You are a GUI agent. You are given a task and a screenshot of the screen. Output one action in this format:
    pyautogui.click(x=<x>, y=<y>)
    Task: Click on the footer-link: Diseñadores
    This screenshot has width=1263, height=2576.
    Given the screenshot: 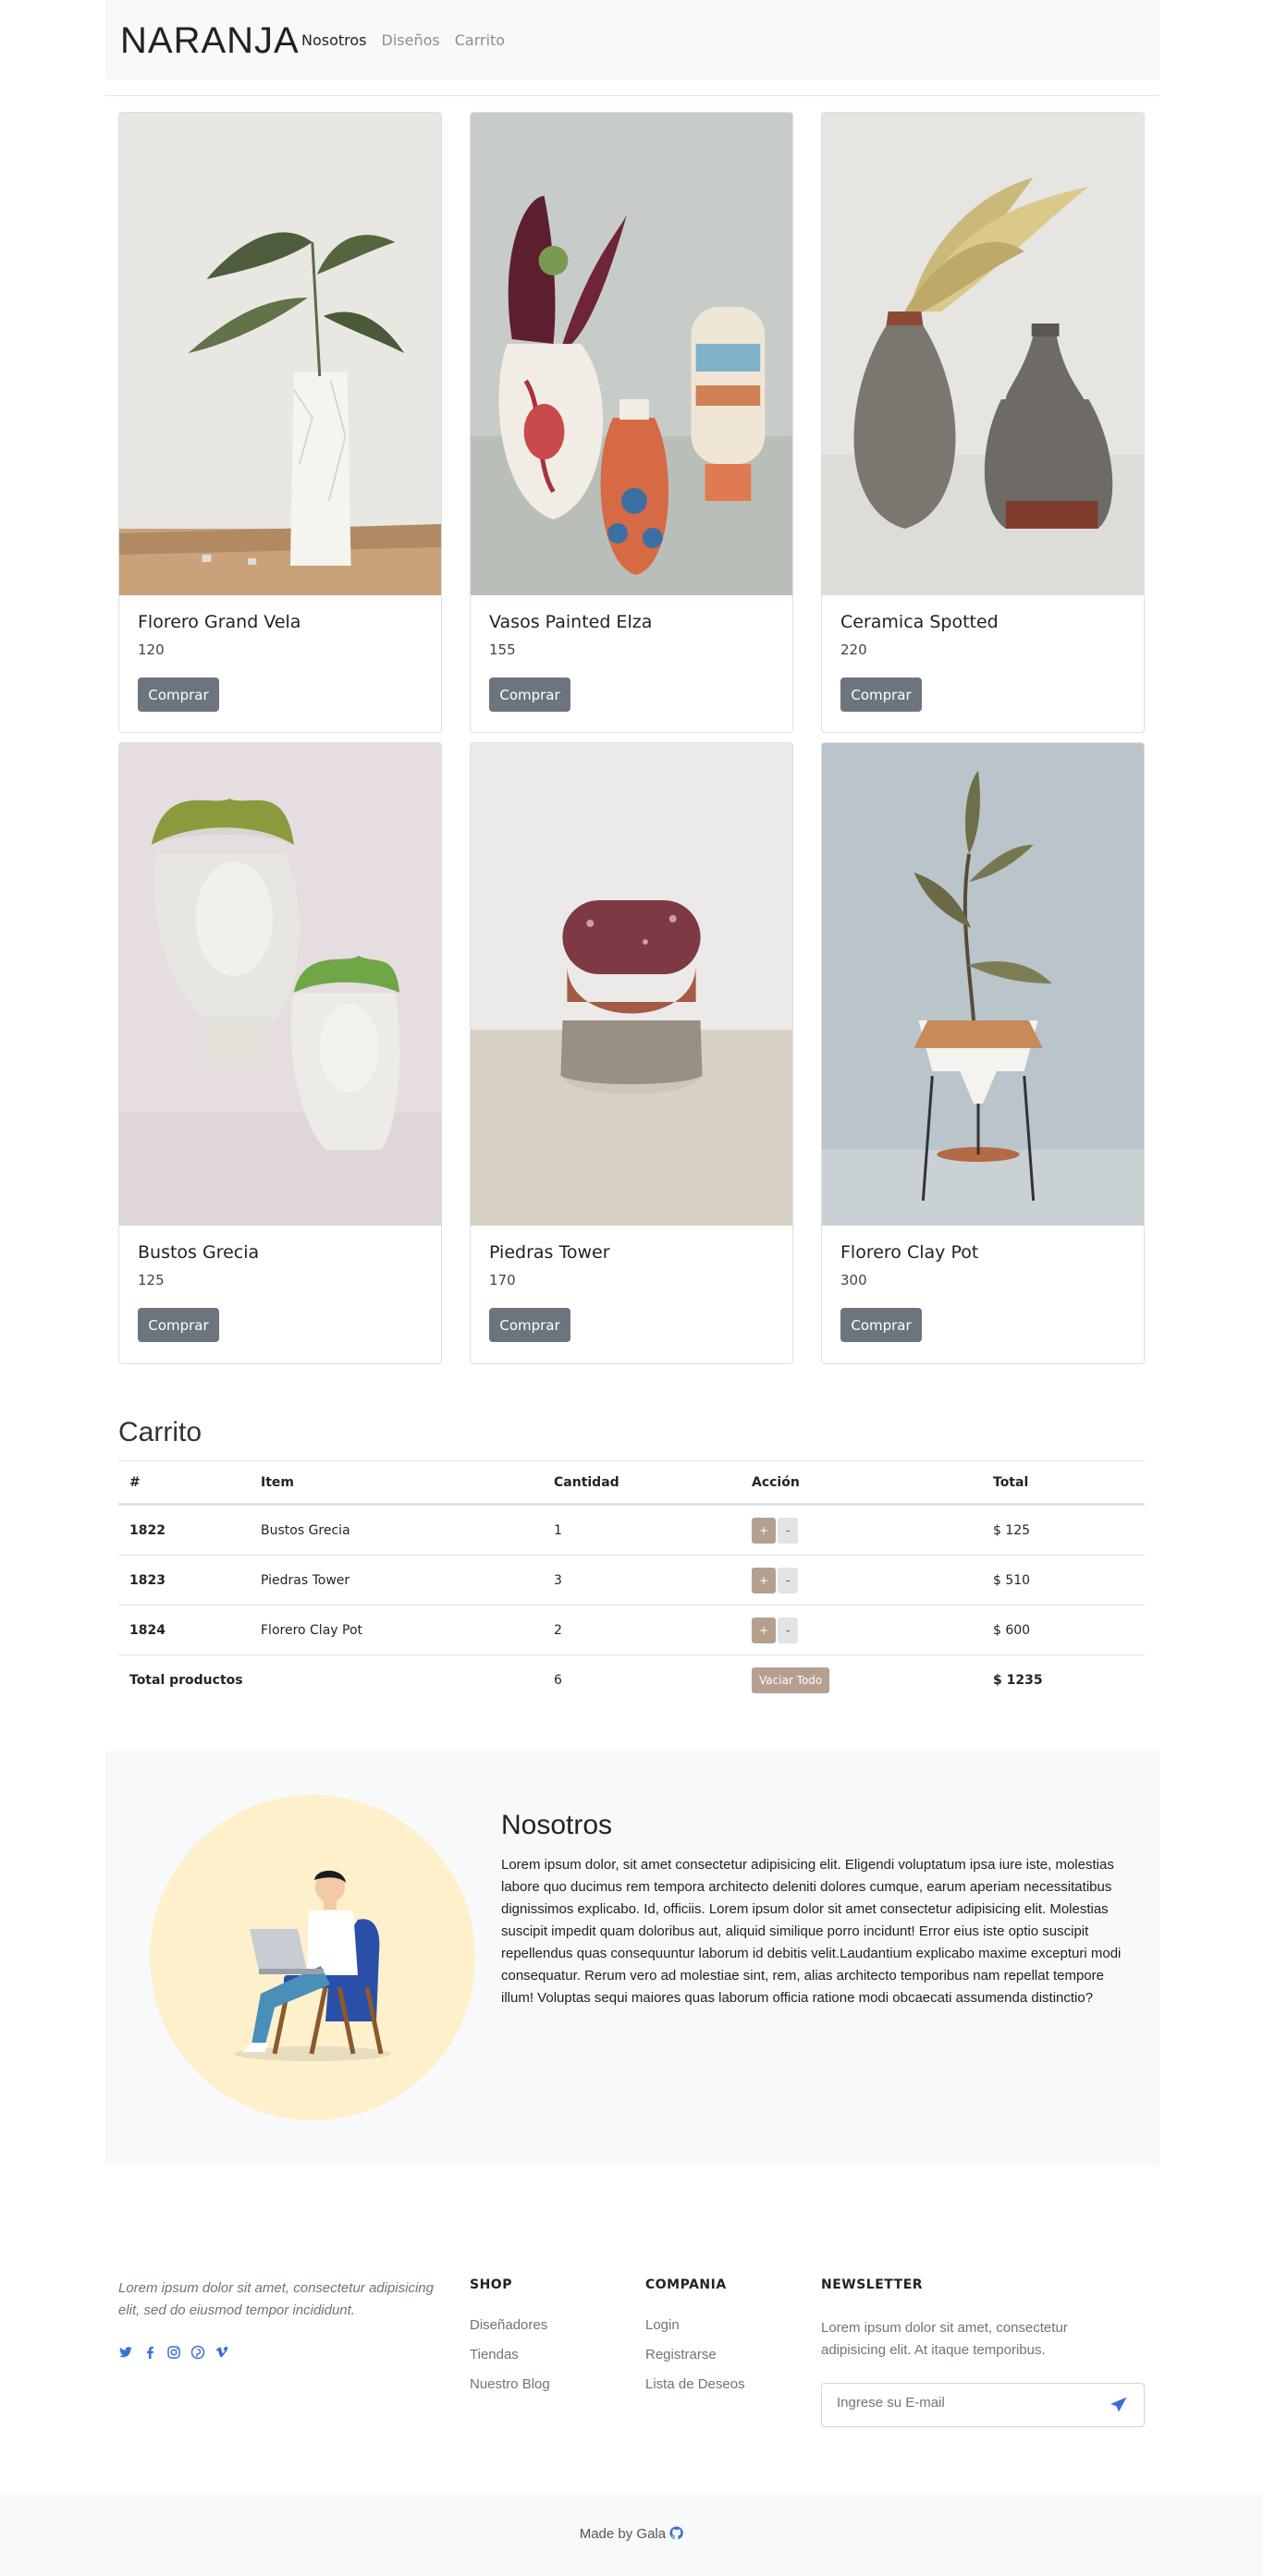 What is the action you would take?
    pyautogui.click(x=510, y=2325)
    